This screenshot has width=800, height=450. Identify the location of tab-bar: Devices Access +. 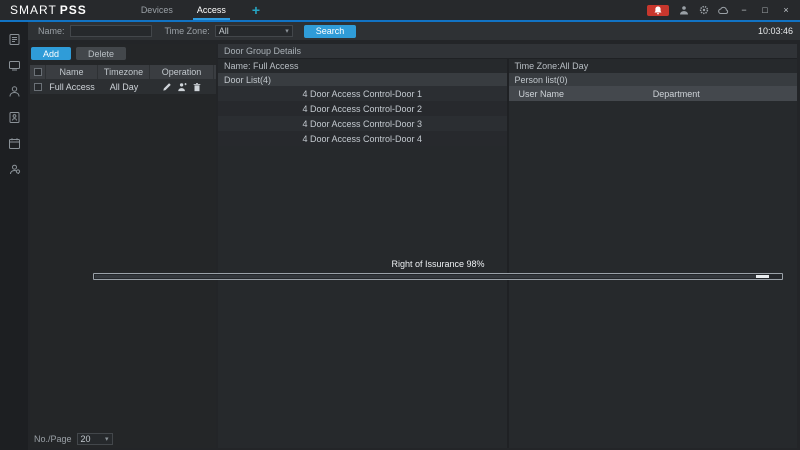
(197, 10).